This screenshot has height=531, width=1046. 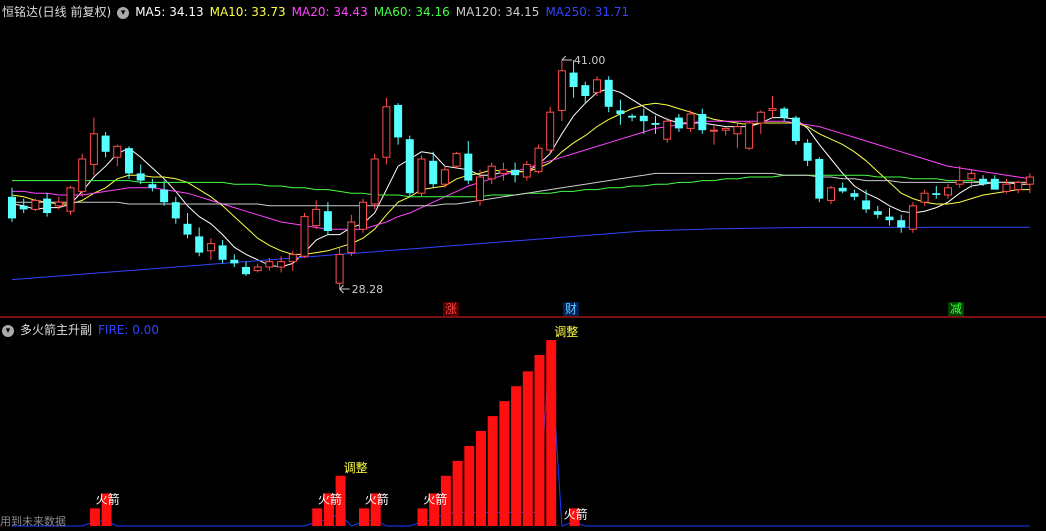 I want to click on sub-header: ▾ 多火箭主升副 FIRE: 0.00, so click(x=83, y=330).